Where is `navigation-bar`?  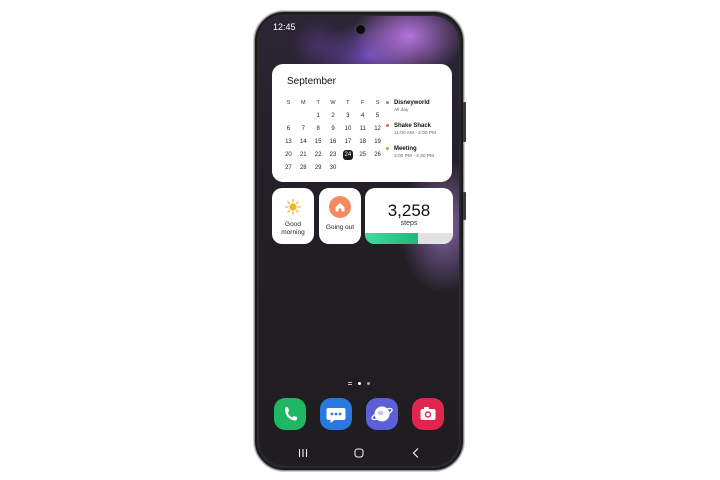 navigation-bar is located at coordinates (359, 453).